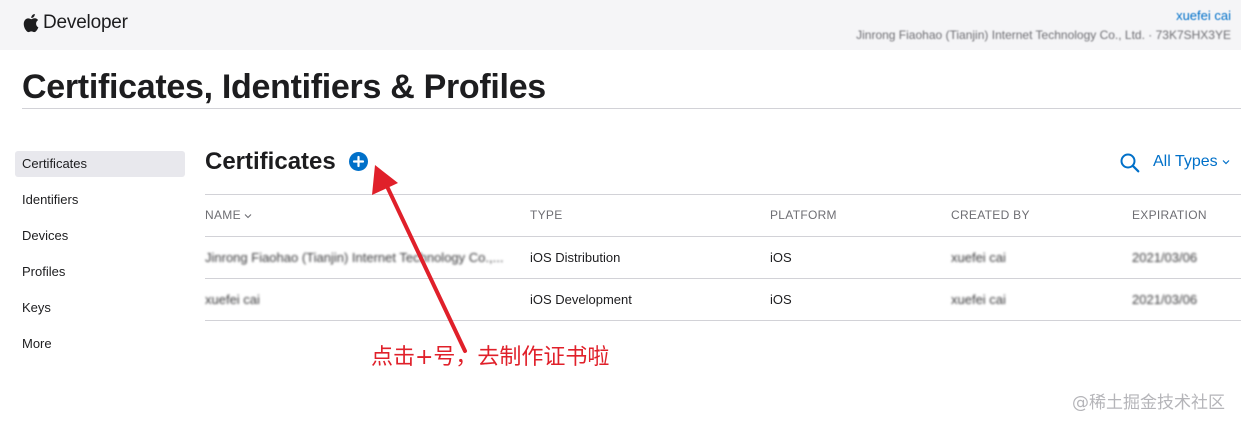 This screenshot has width=1241, height=424. Describe the element at coordinates (490, 357) in the screenshot. I see `annotation-text: 点击+号，去制作证书啦` at that location.